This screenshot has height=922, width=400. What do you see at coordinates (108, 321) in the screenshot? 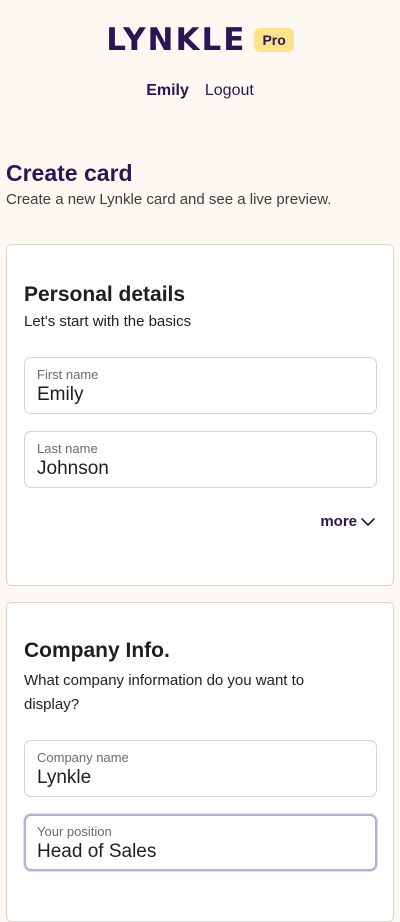
I see `personal-details-description: Let's start with the basics` at bounding box center [108, 321].